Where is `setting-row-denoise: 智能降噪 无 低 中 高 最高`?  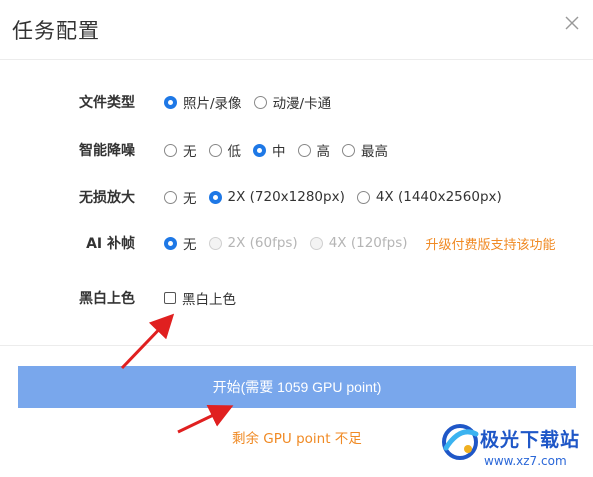
setting-row-denoise: 智能降噪 无 低 中 高 最高 is located at coordinates (296, 150).